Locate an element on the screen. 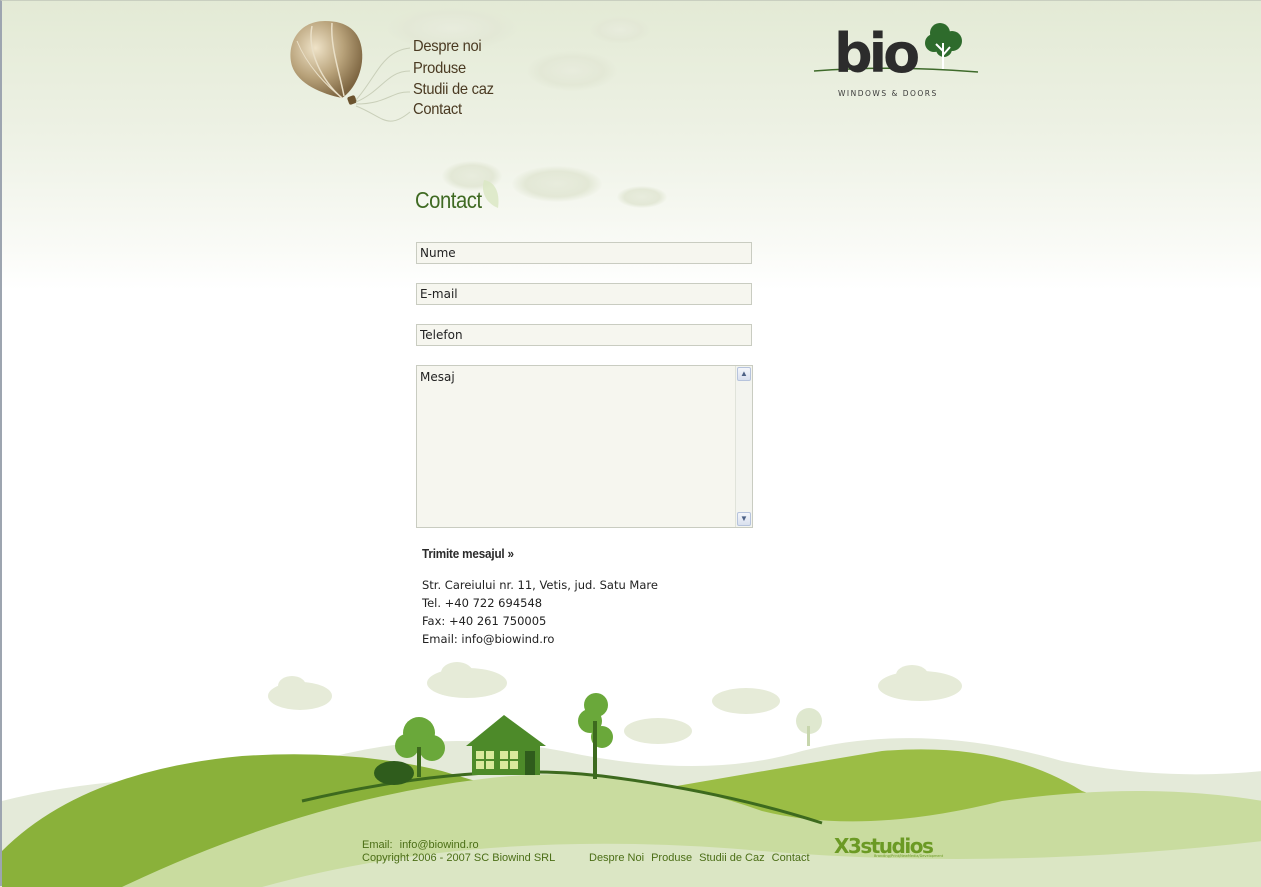 The height and width of the screenshot is (887, 1261). scrollbar: ▲ ▼ is located at coordinates (743, 446).